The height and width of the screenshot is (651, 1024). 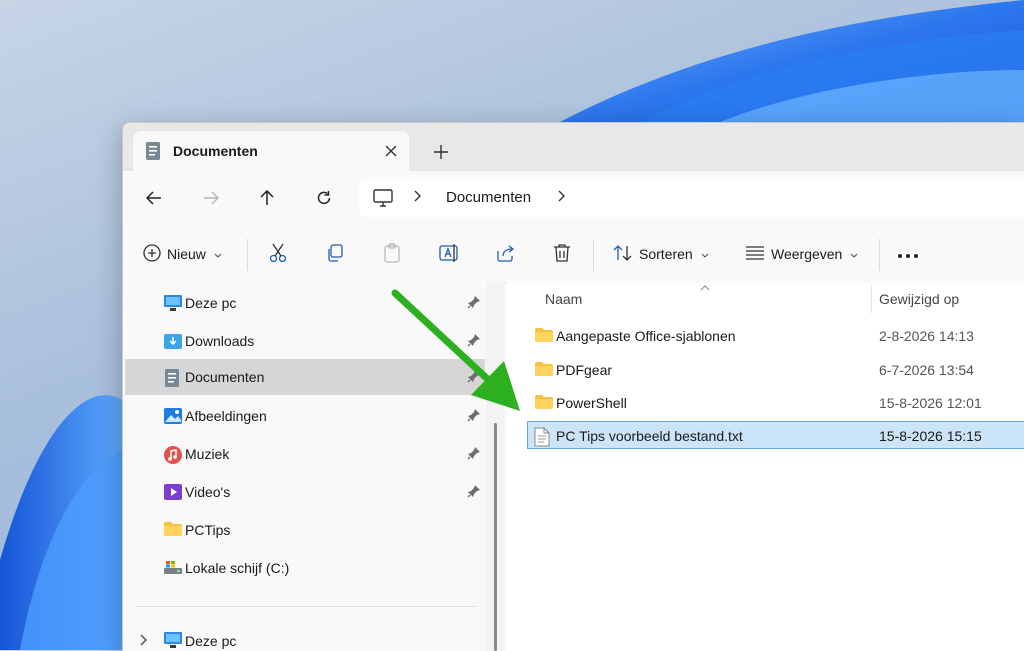 What do you see at coordinates (563, 299) in the screenshot?
I see `column-name: Naam` at bounding box center [563, 299].